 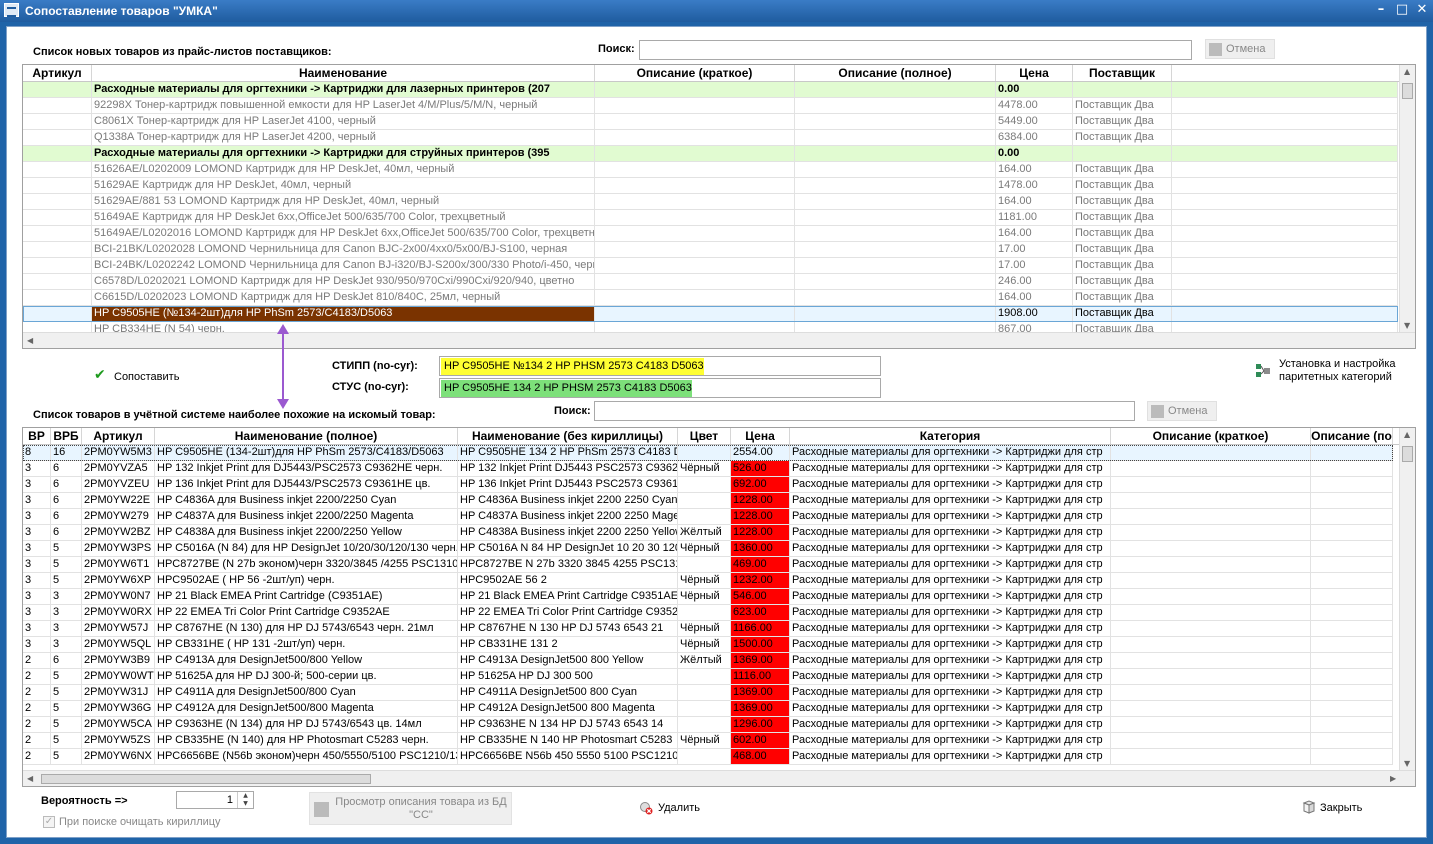 What do you see at coordinates (1182, 411) in the screenshot?
I see `bottom-cancel-button: Отмена` at bounding box center [1182, 411].